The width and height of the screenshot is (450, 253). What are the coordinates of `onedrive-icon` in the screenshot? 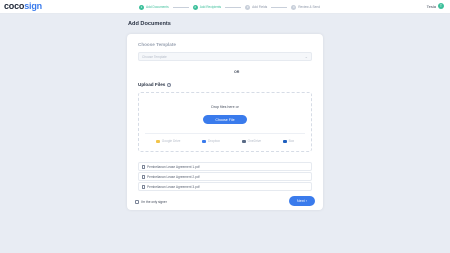 It's located at (243, 141).